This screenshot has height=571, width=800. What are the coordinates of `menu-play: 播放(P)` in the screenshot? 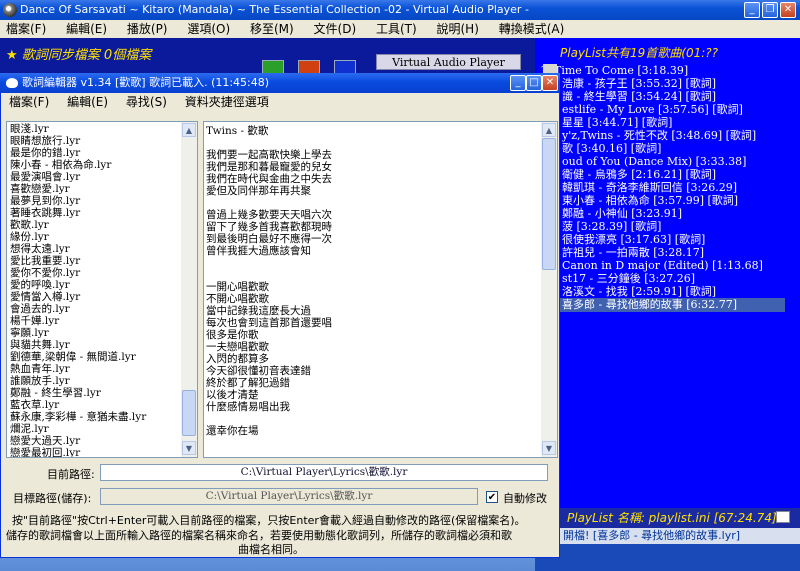 It's located at (147, 29).